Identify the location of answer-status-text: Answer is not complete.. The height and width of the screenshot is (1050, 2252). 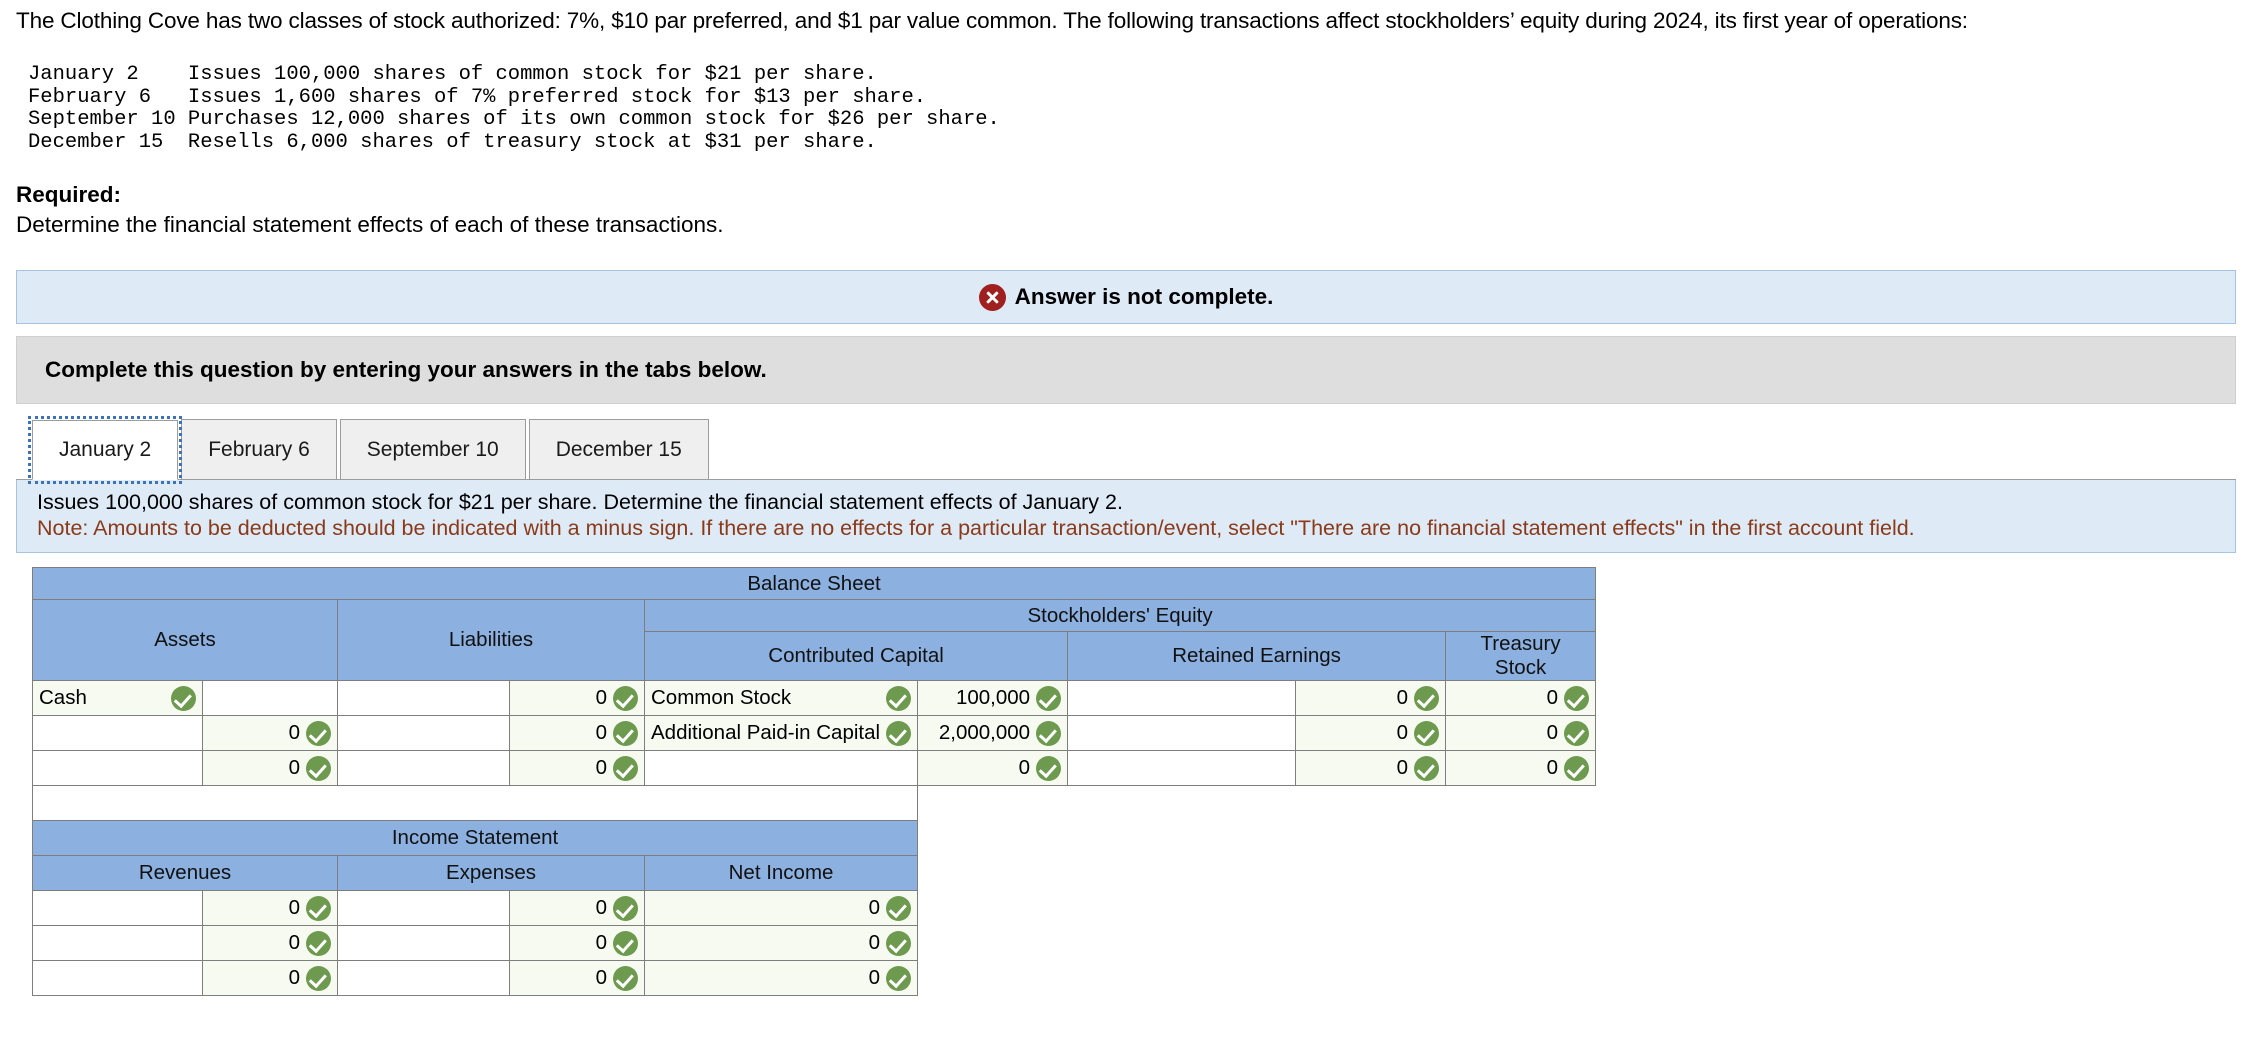
(1144, 297).